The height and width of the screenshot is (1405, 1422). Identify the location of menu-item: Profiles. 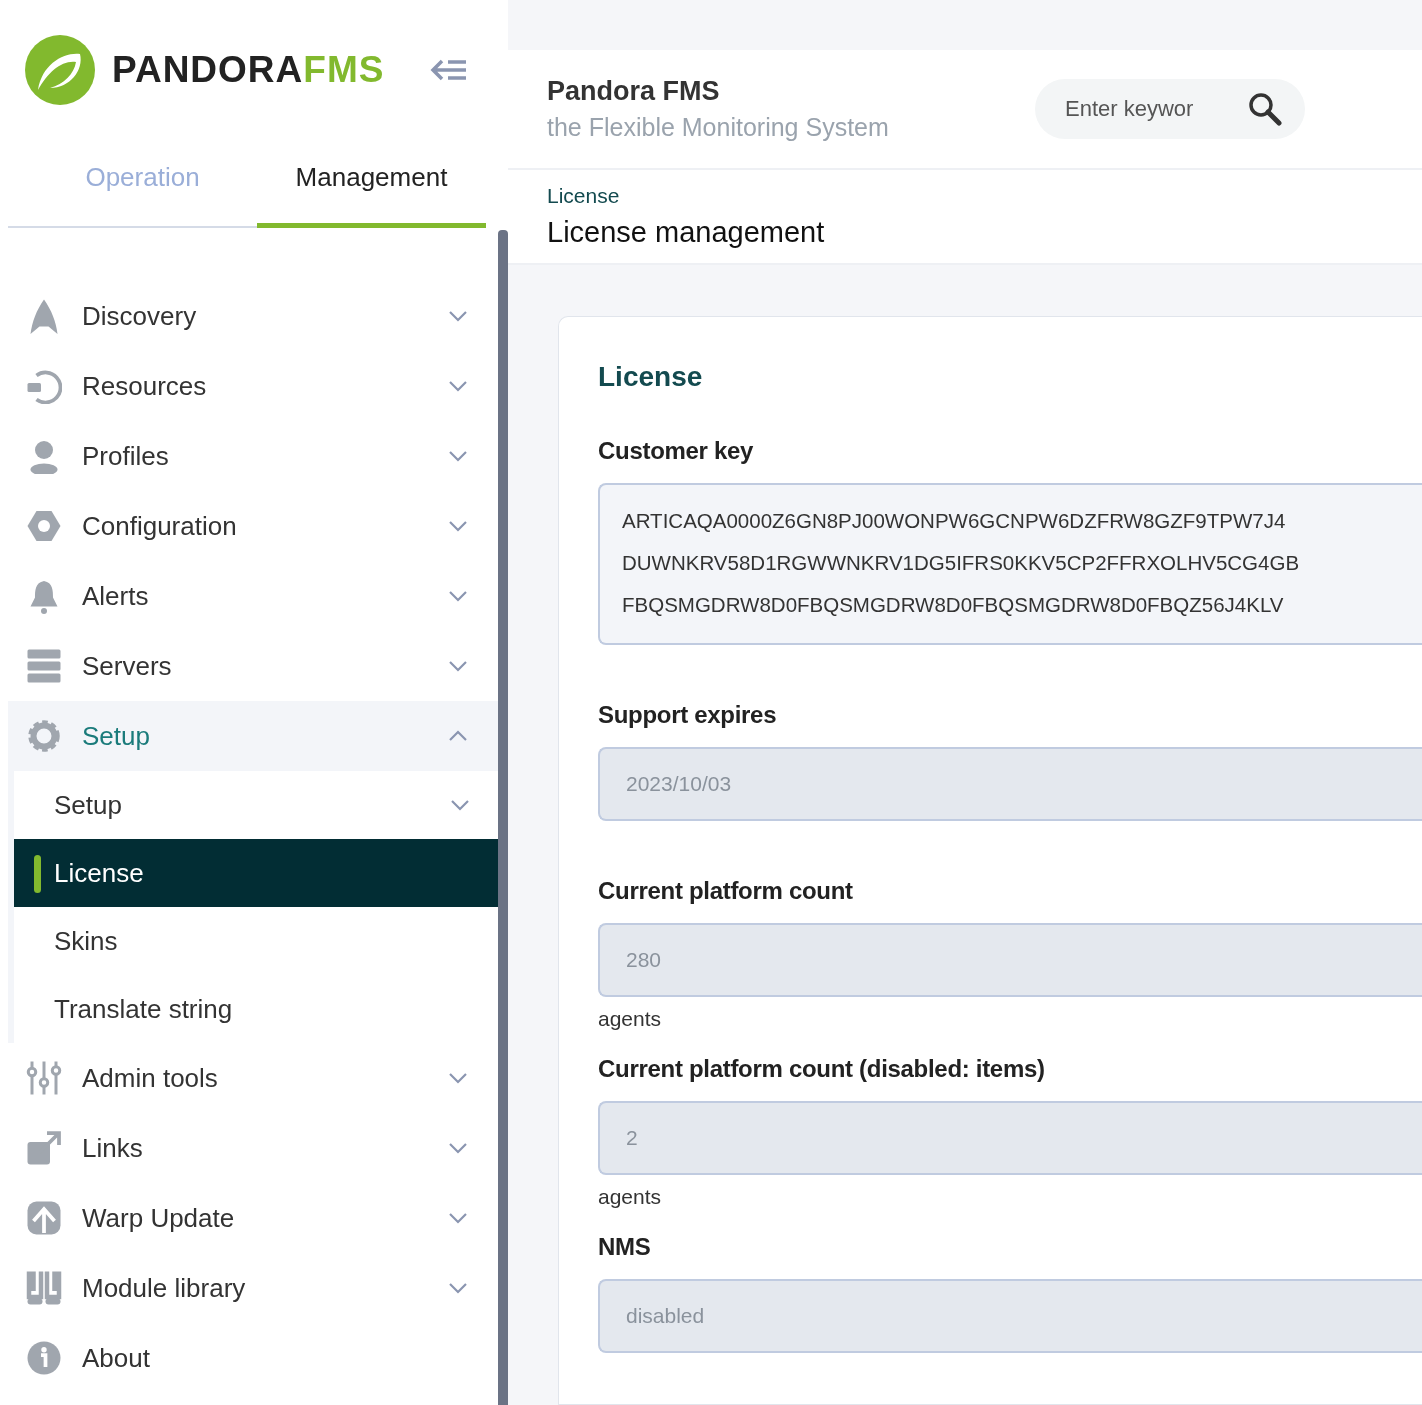
(253, 456).